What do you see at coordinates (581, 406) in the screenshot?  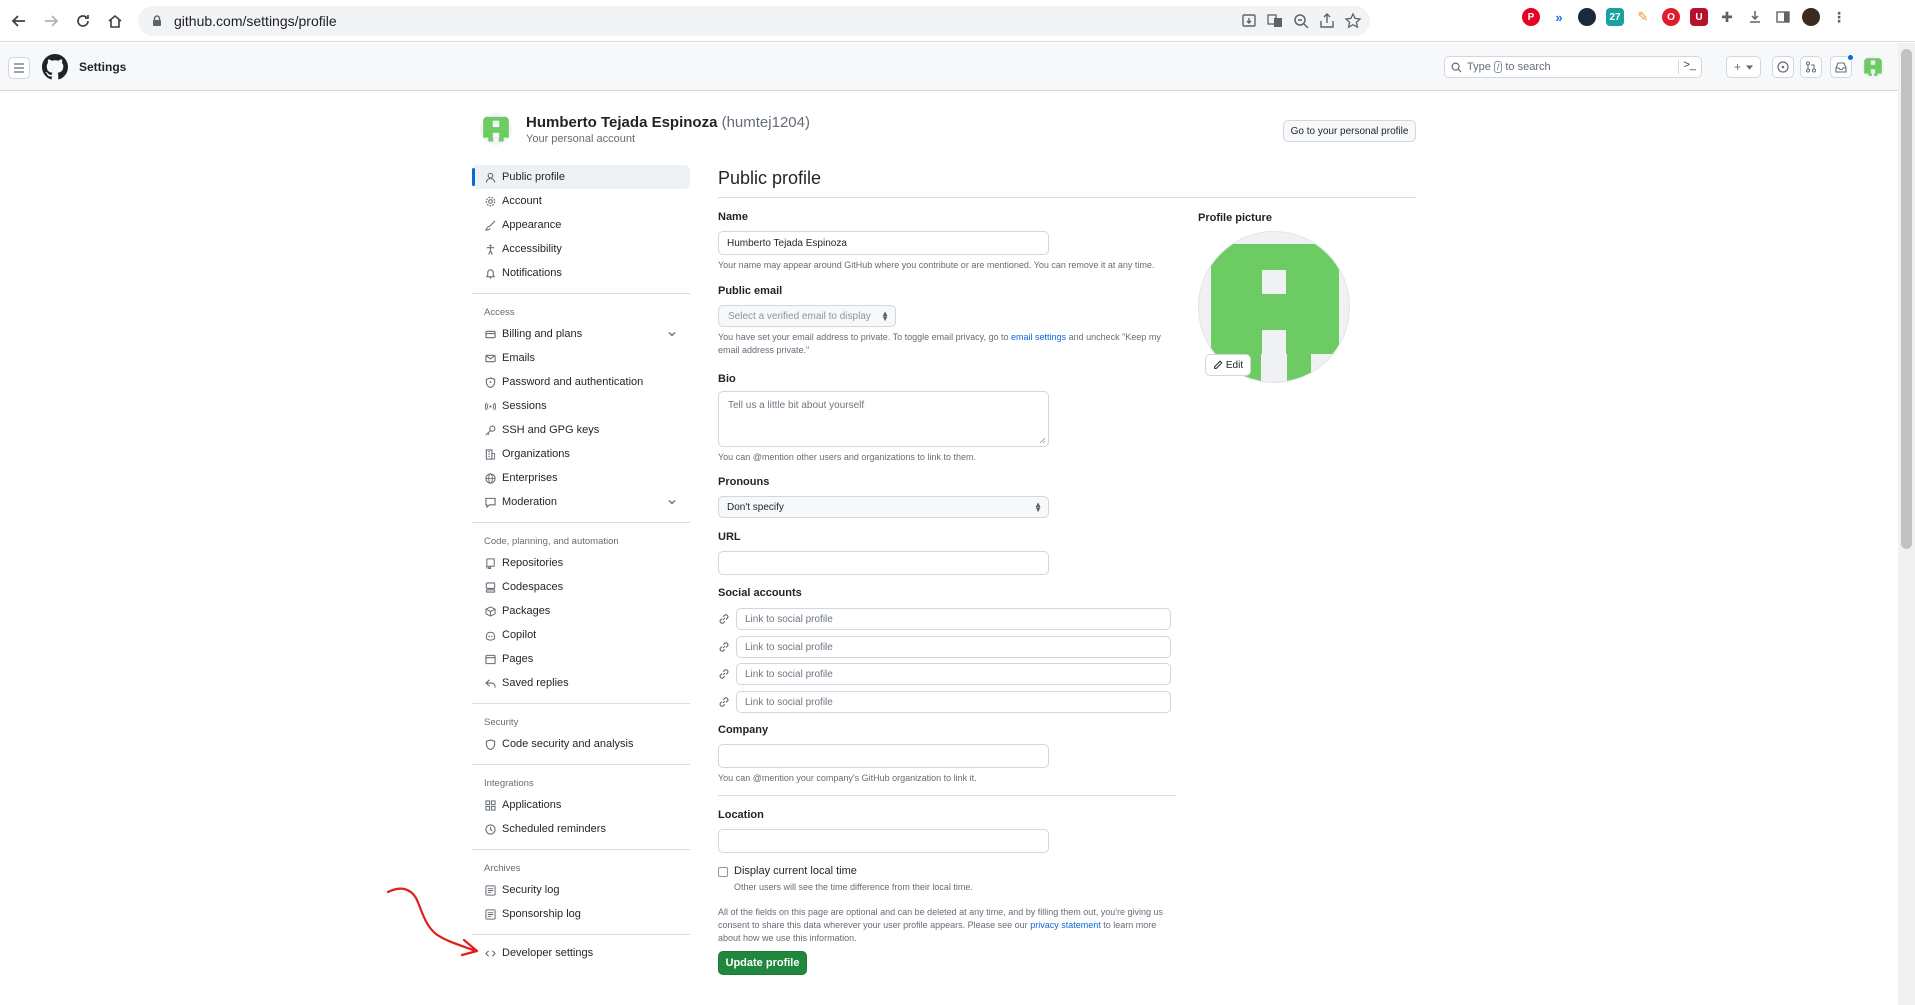 I see `sidebar-item-sessions: Sessions` at bounding box center [581, 406].